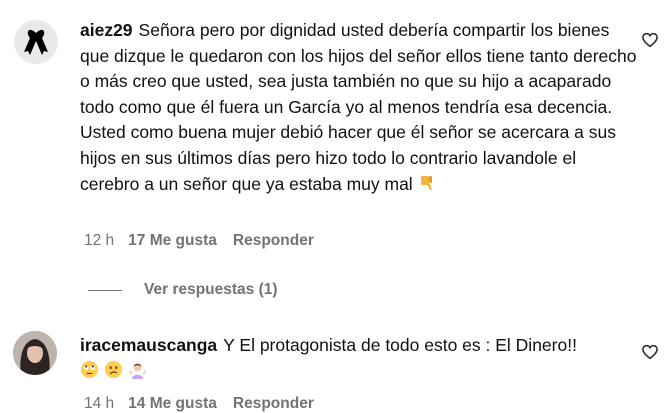 This screenshot has width=670, height=413. I want to click on comment-time: 14 h, so click(99, 403).